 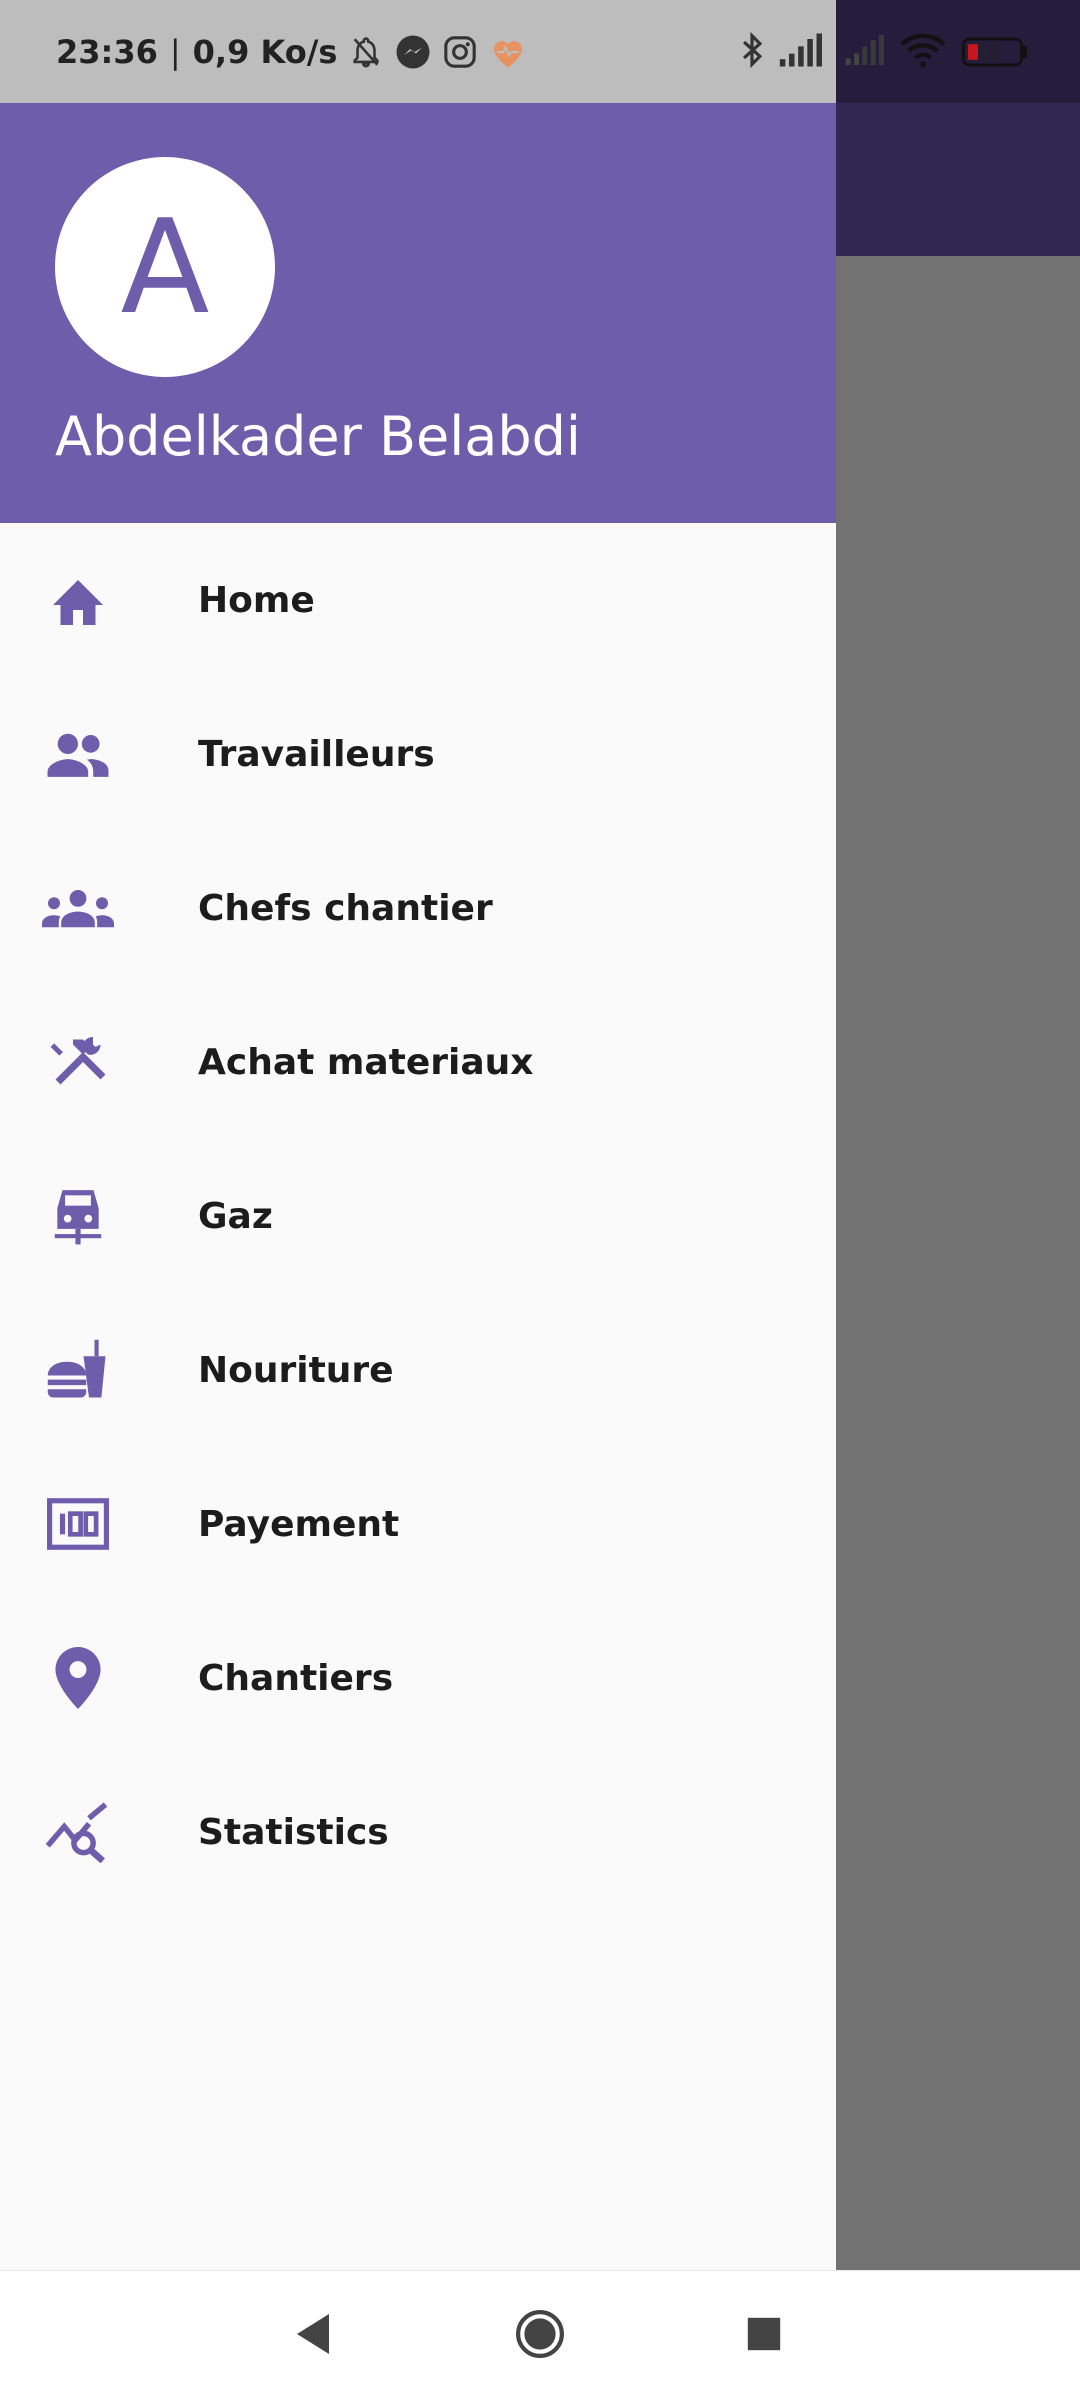 I want to click on drawer-item-payement: Payement, so click(x=418, y=1524).